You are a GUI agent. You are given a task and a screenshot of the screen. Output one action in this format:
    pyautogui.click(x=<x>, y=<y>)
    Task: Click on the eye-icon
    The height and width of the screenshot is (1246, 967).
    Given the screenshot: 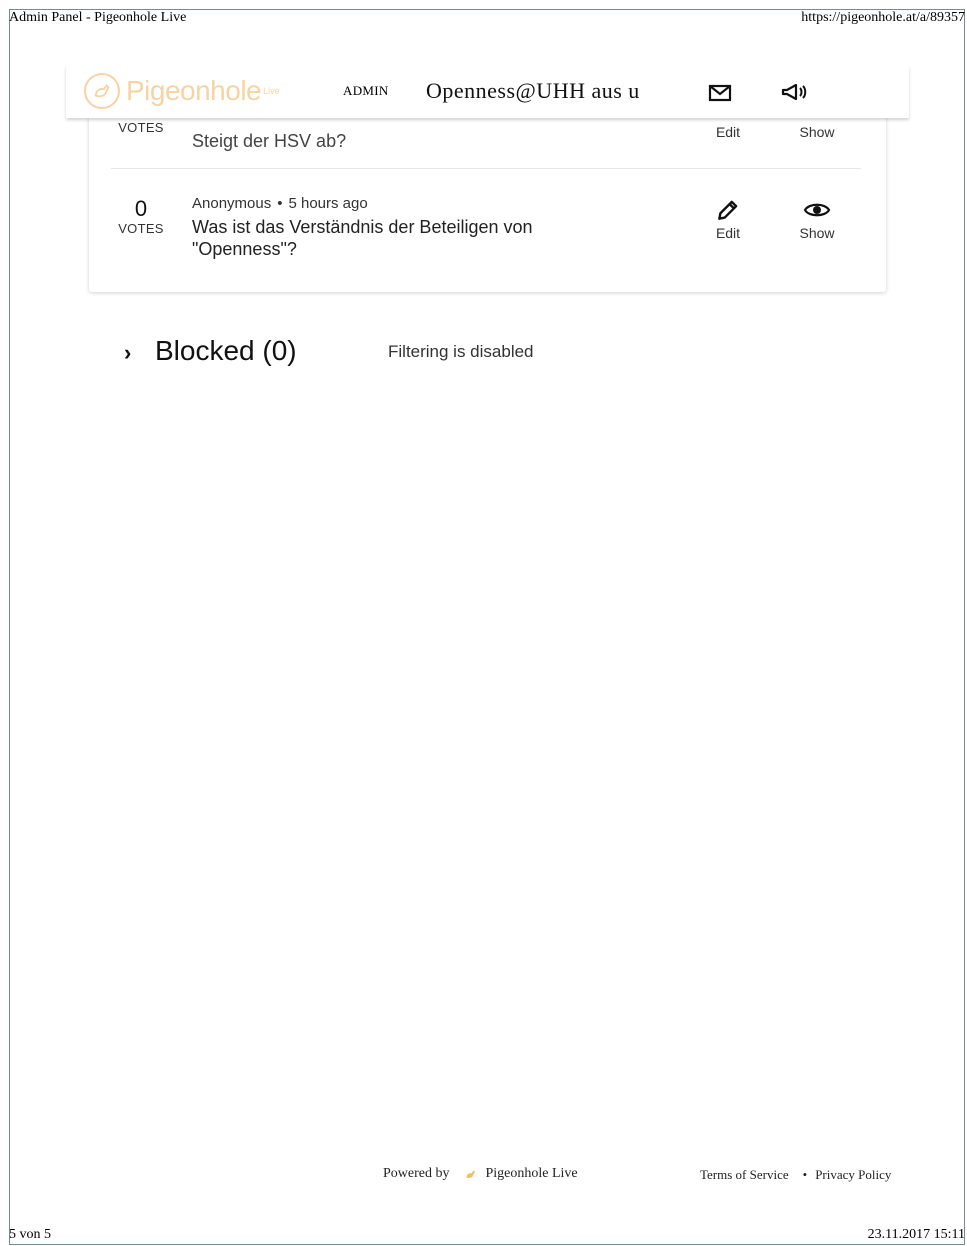 What is the action you would take?
    pyautogui.click(x=817, y=210)
    